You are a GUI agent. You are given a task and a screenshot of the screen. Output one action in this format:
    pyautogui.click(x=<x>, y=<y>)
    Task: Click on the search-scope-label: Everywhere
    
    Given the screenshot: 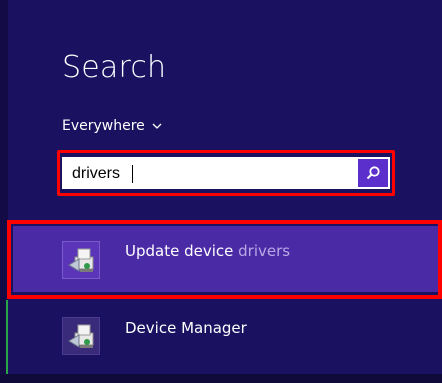 What is the action you would take?
    pyautogui.click(x=103, y=126)
    